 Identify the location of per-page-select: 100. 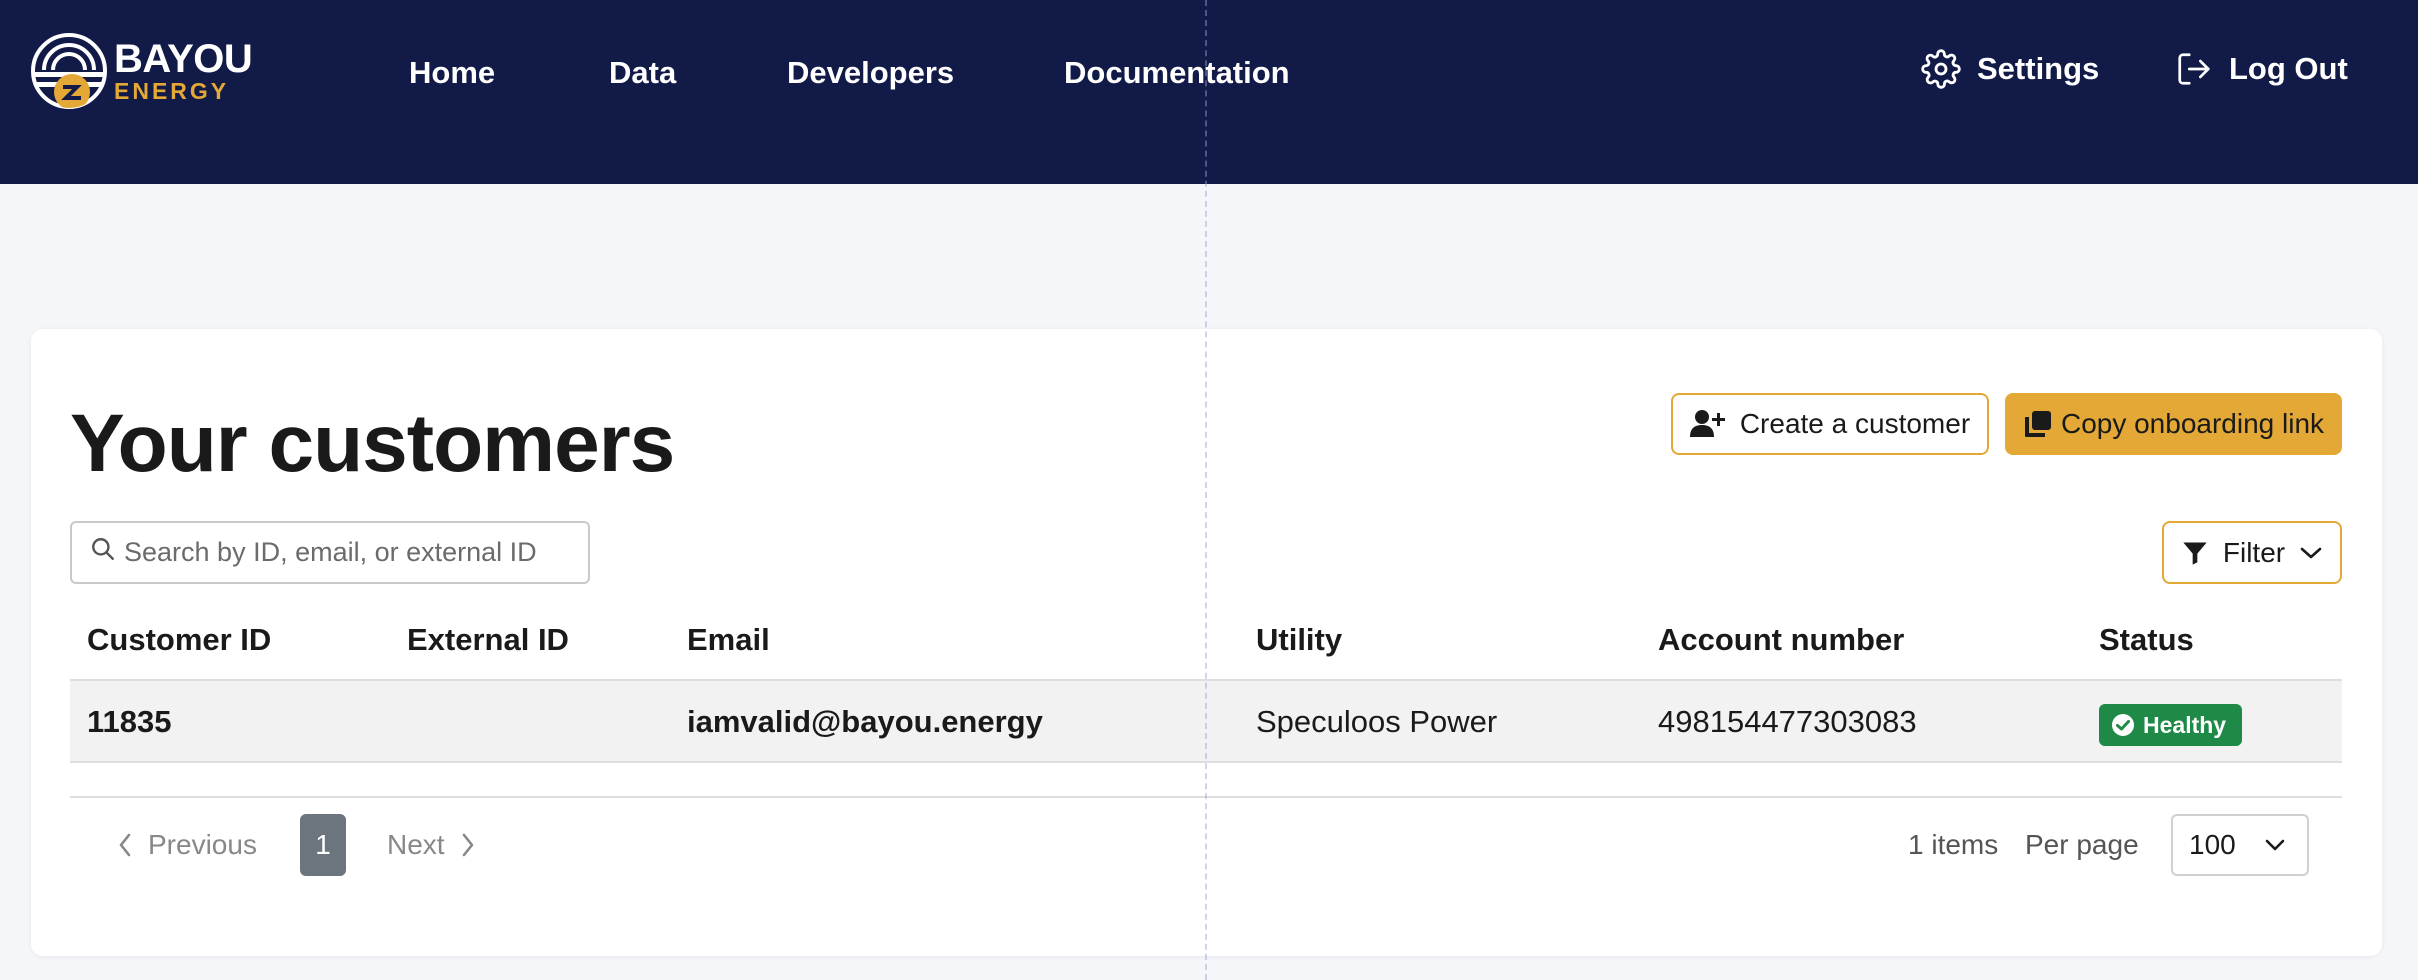
(2240, 845).